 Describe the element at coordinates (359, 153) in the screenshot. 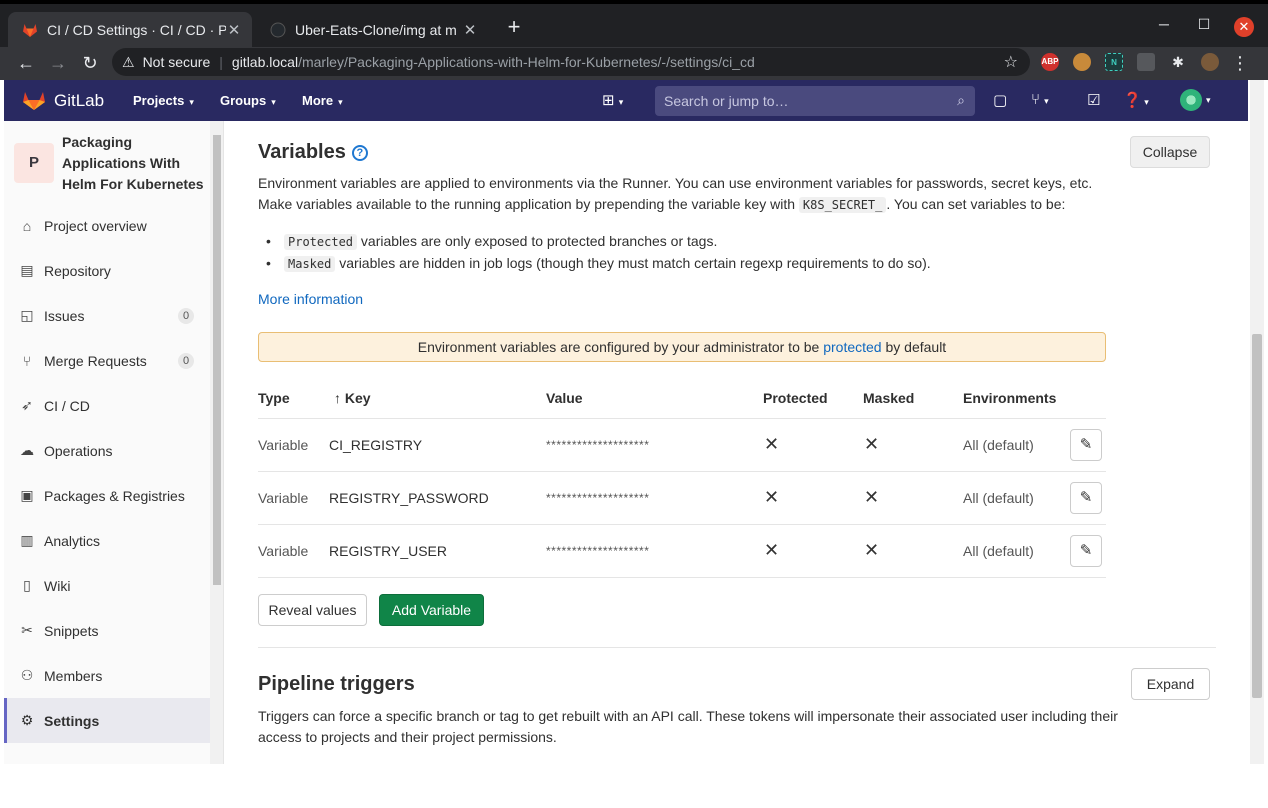

I see `help-question-icon: ?` at that location.